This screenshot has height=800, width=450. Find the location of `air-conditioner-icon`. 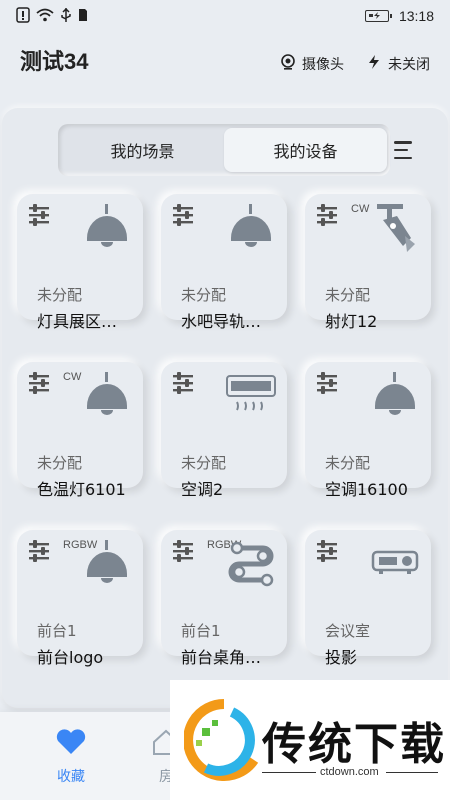

air-conditioner-icon is located at coordinates (251, 396).